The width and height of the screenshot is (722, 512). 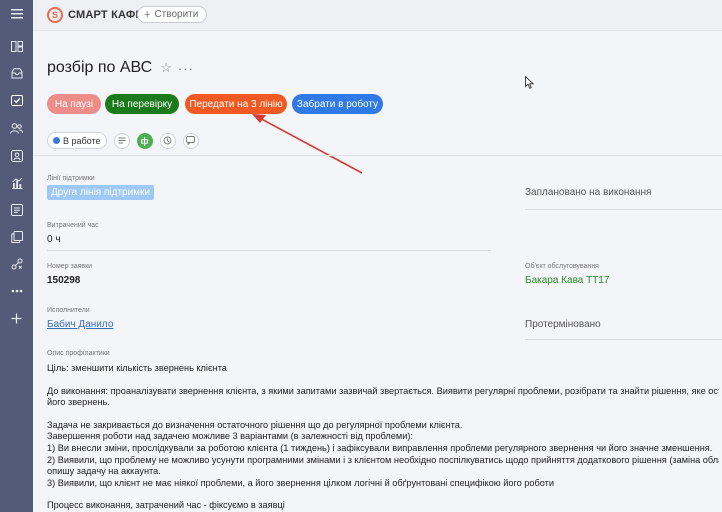 I want to click on status-dot-icon, so click(x=56, y=140).